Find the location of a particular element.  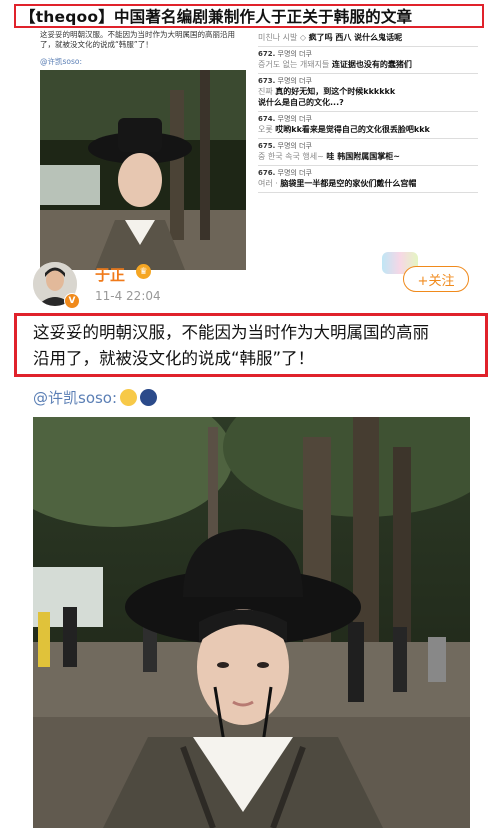

follow-button: +关注 is located at coordinates (436, 279).